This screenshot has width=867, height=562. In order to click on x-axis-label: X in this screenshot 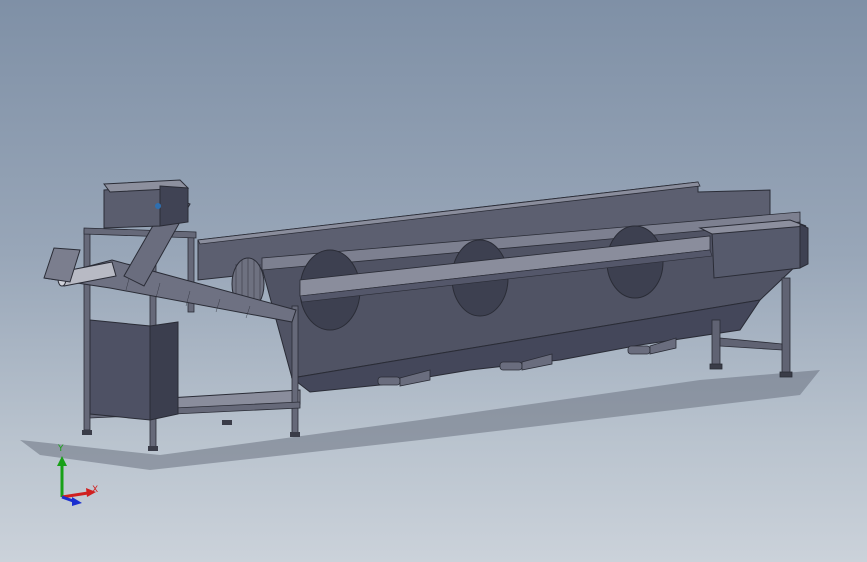, I will do `click(95, 490)`.